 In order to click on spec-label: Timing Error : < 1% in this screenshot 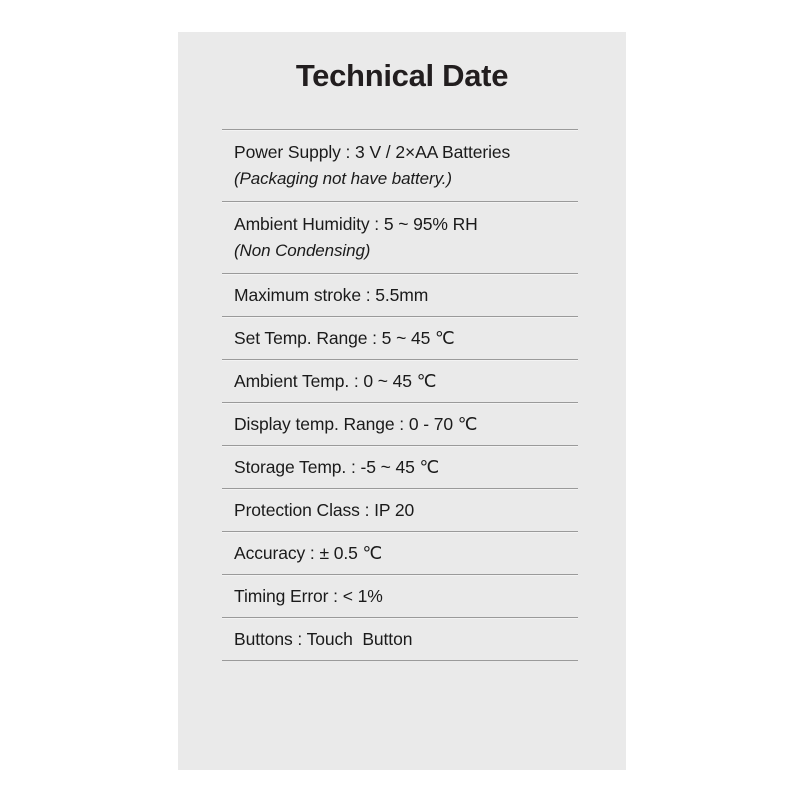, I will do `click(308, 596)`.